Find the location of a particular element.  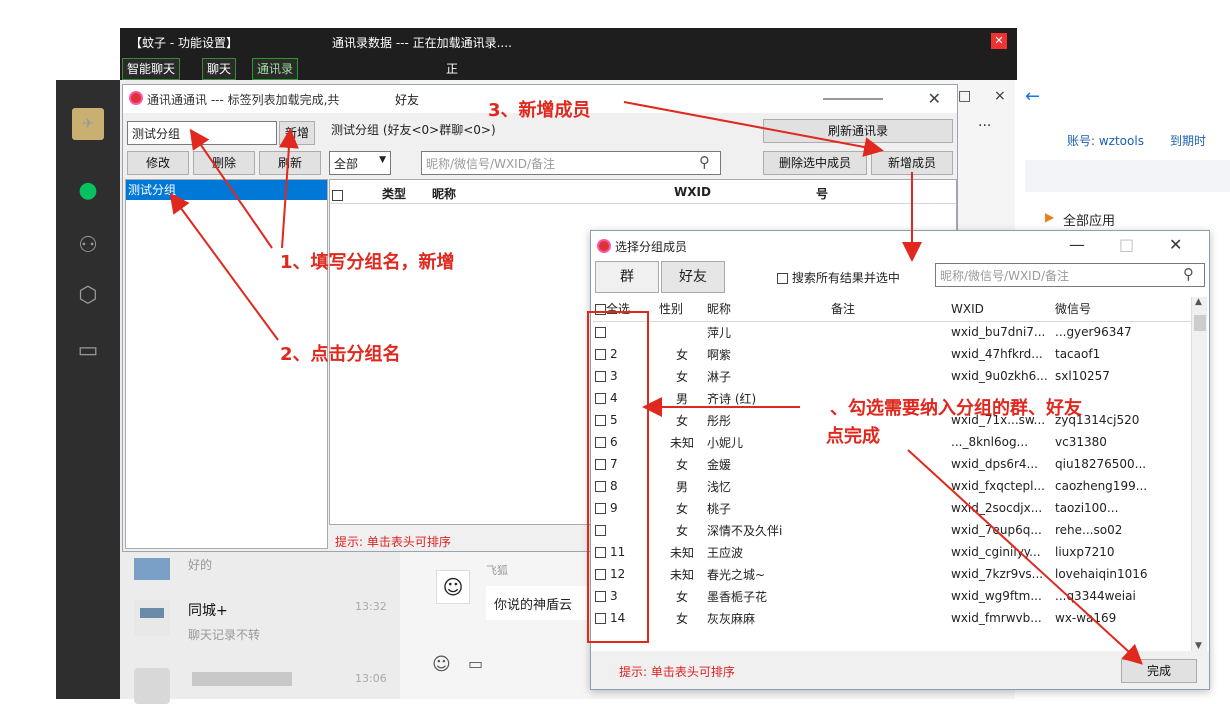

vertical-scrollbar: ▲ ▼ is located at coordinates (1199, 474).